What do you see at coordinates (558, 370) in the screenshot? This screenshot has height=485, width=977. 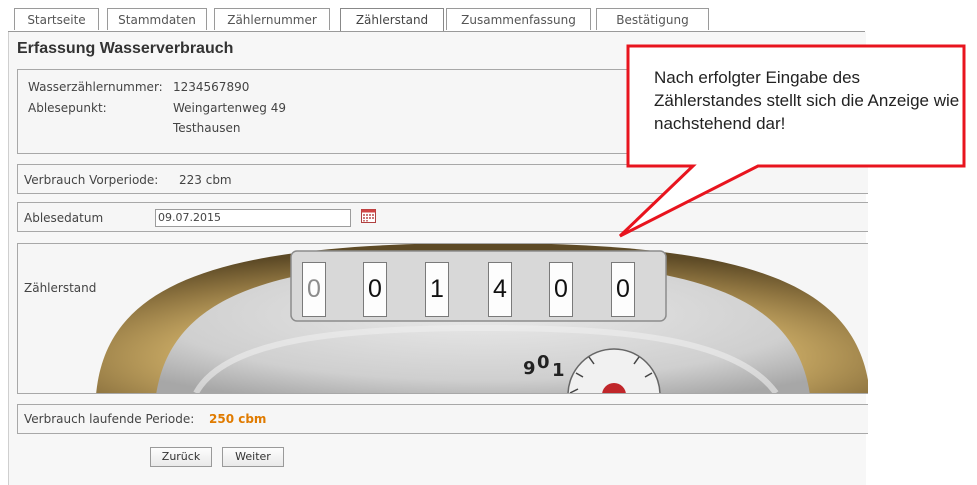 I see `dial-number-1: 1` at bounding box center [558, 370].